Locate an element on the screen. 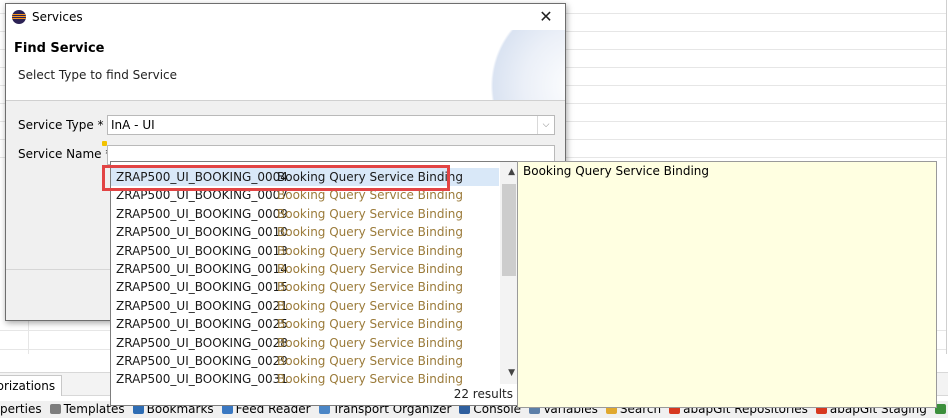 This screenshot has width=948, height=418. templates-icon is located at coordinates (55, 409).